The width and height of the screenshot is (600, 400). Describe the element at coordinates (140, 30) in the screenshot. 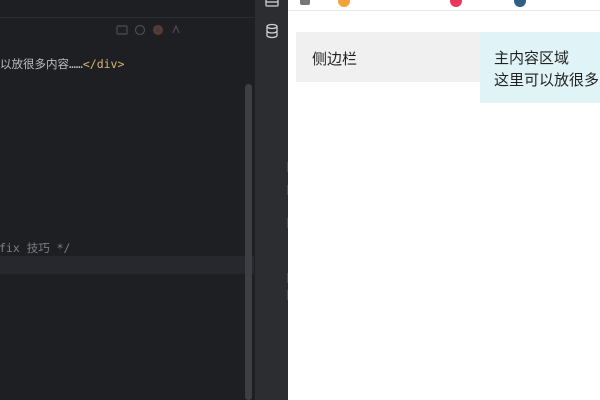

I see `error-icon` at that location.